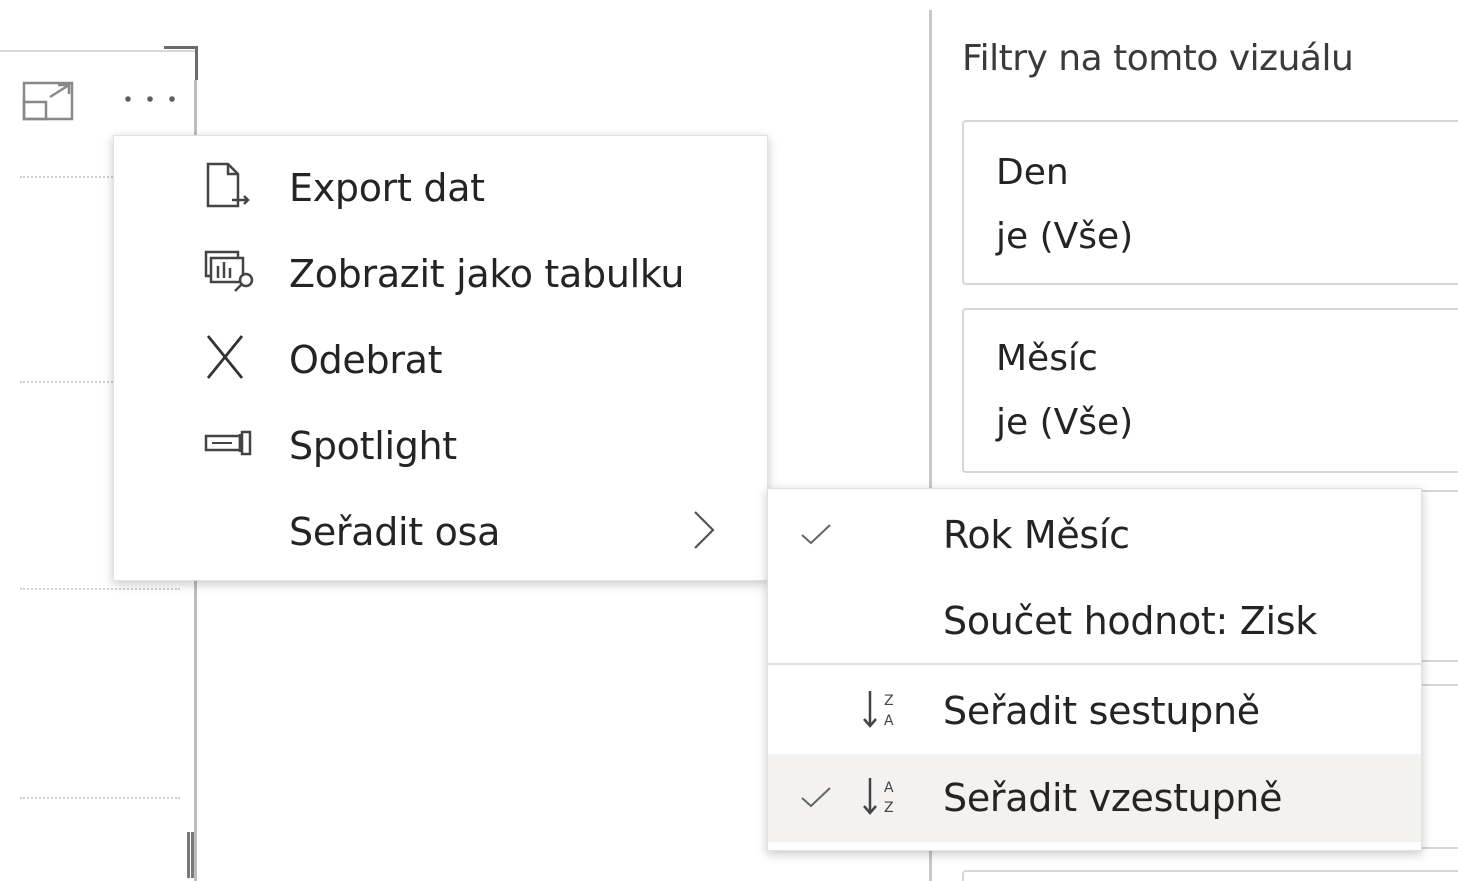  I want to click on sort-field-label: Rok Měsíc, so click(1036, 535).